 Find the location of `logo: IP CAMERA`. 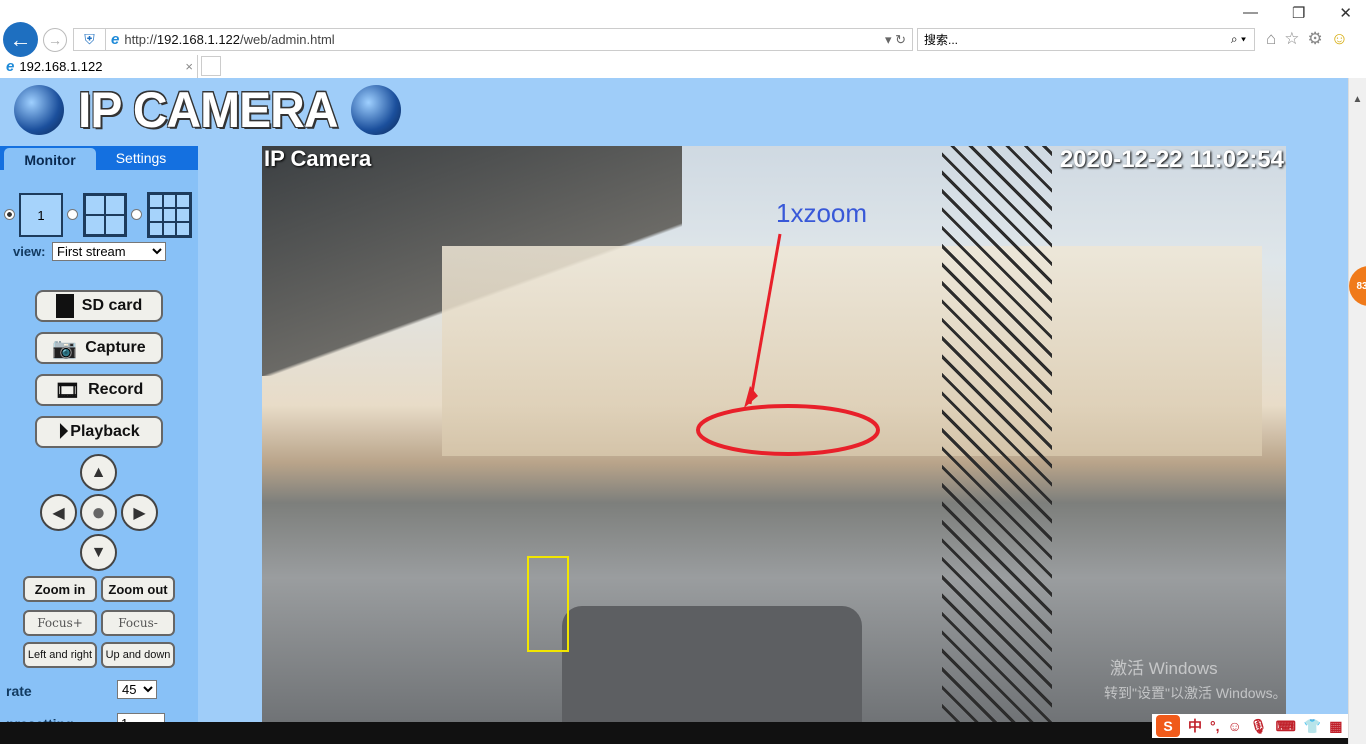

logo: IP CAMERA is located at coordinates (208, 110).